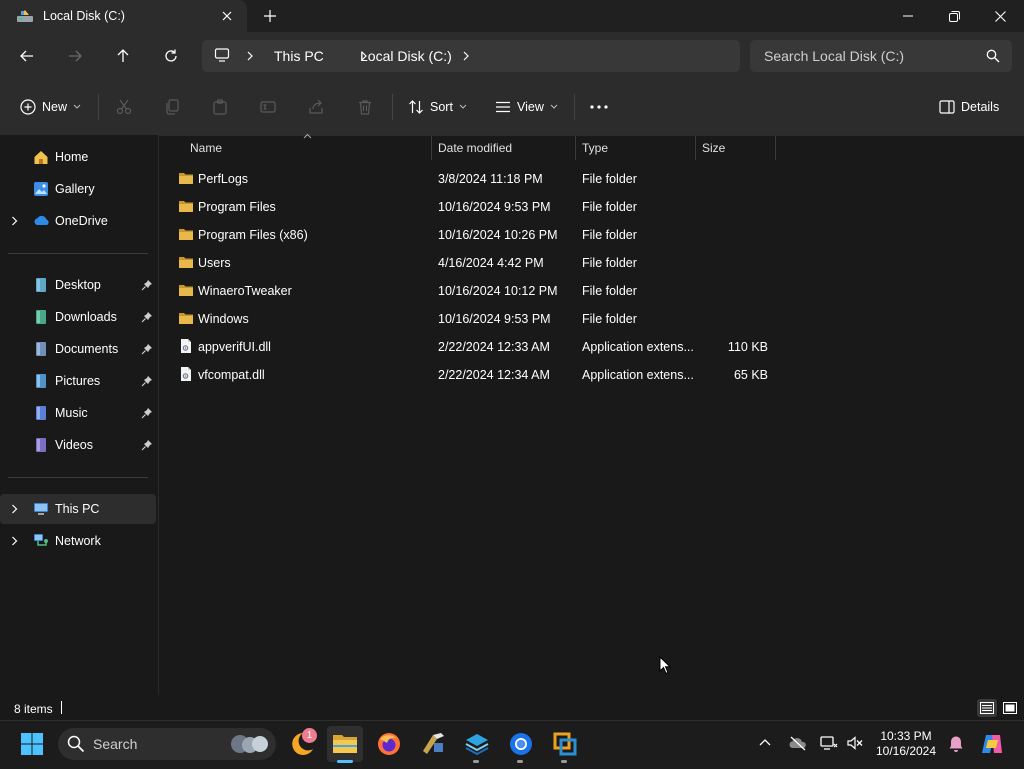 This screenshot has height=769, width=1024. Describe the element at coordinates (969, 107) in the screenshot. I see `details-button: Details` at that location.